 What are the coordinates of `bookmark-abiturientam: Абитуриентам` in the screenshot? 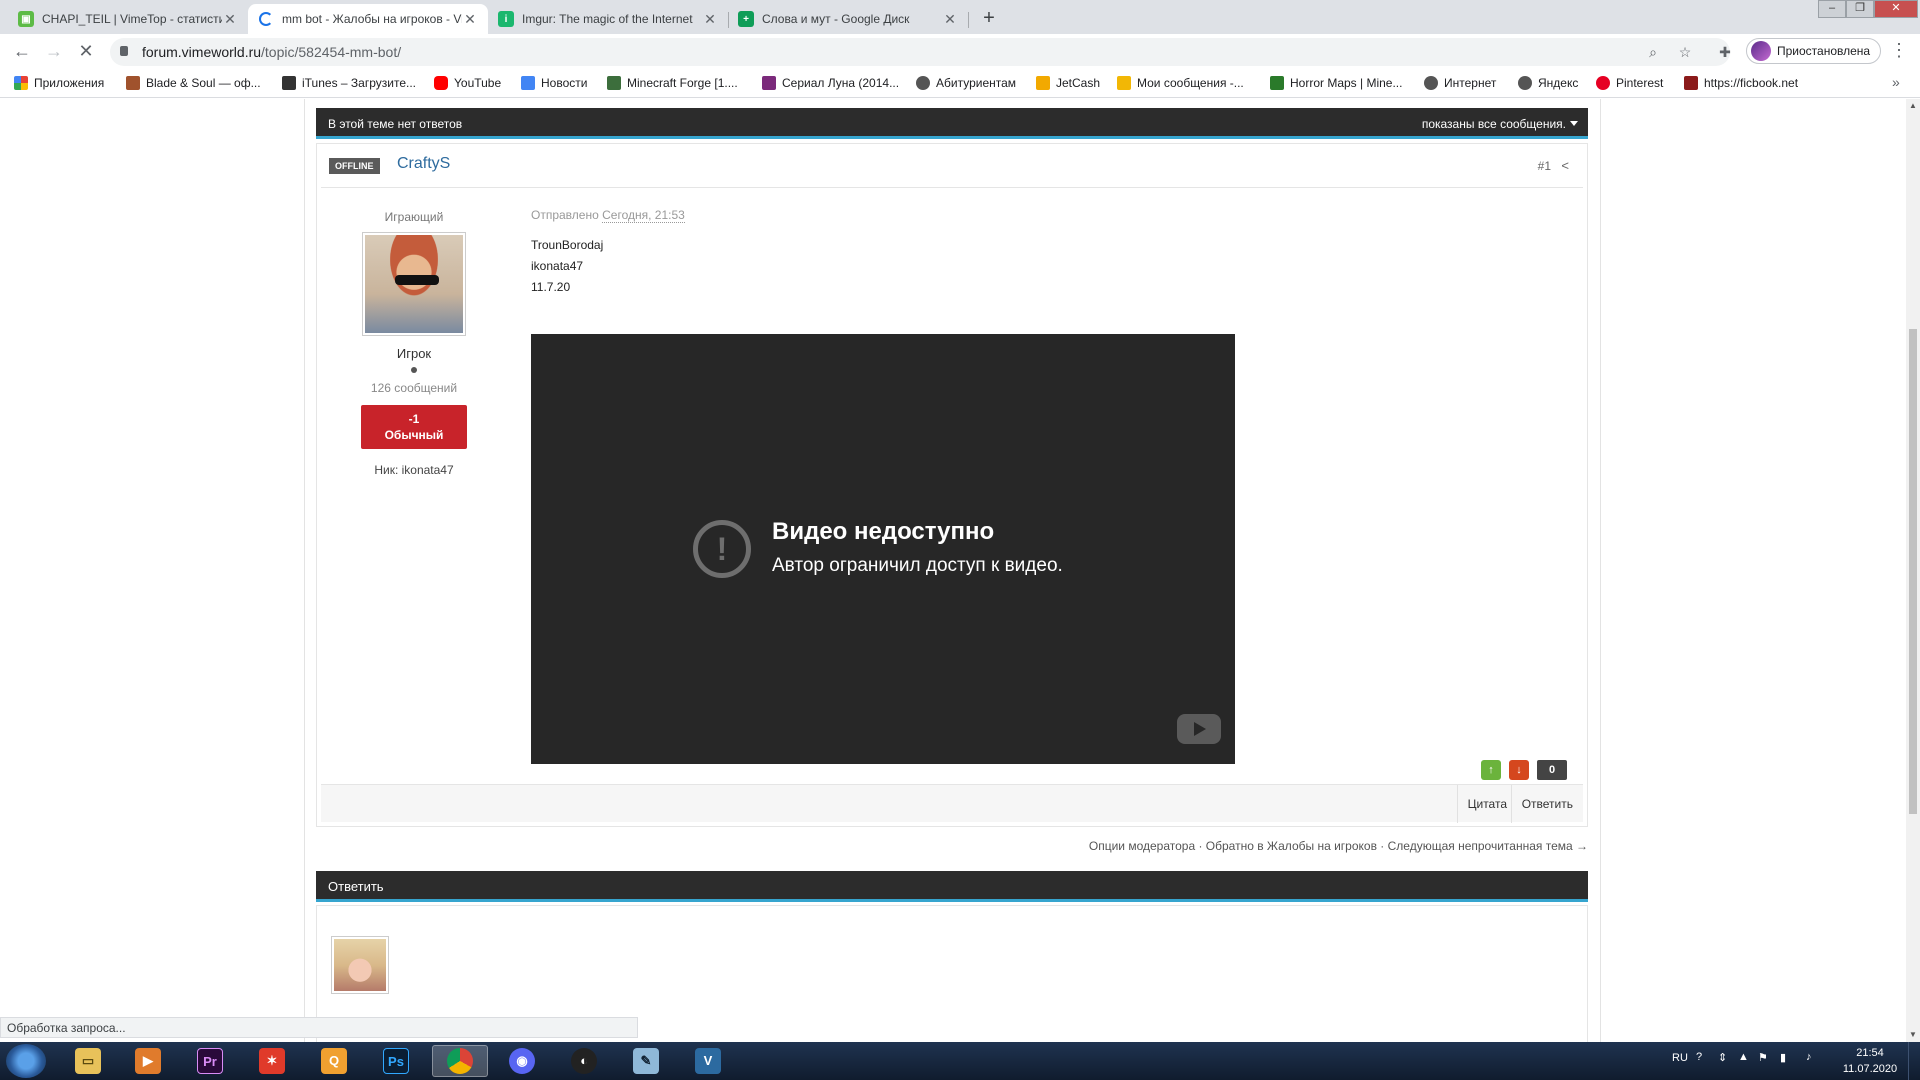 It's located at (966, 83).